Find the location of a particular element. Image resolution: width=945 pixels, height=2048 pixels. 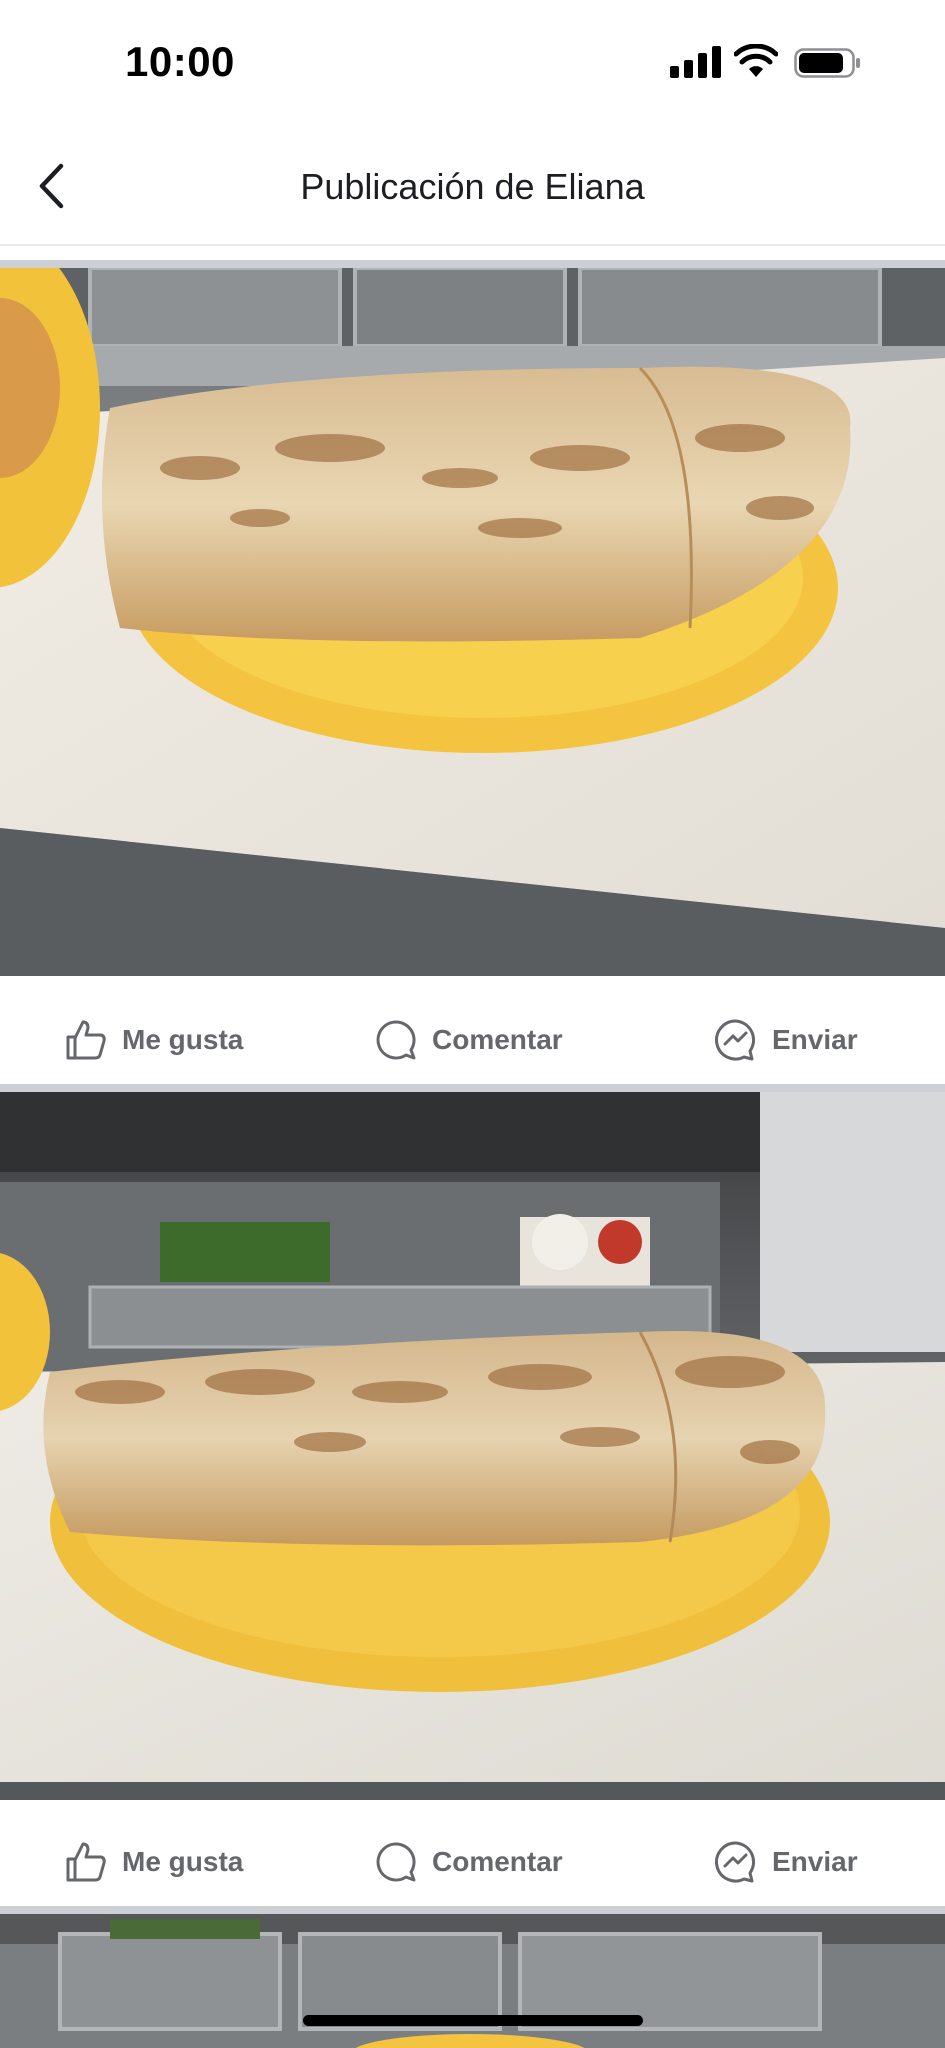

post-actions-1: Me gusta Comentar Enviar is located at coordinates (472, 1040).